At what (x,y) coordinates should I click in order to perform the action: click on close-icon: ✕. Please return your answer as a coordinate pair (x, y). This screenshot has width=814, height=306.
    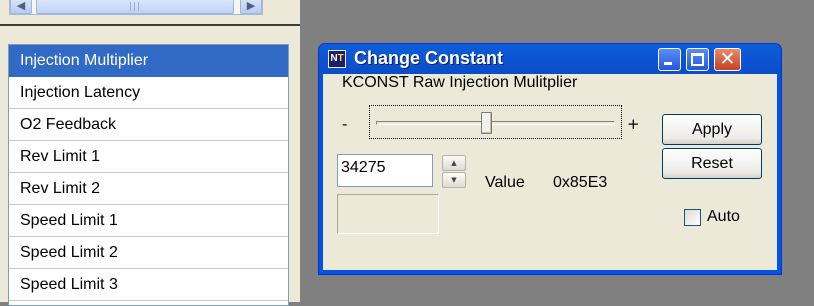
    Looking at the image, I should click on (727, 59).